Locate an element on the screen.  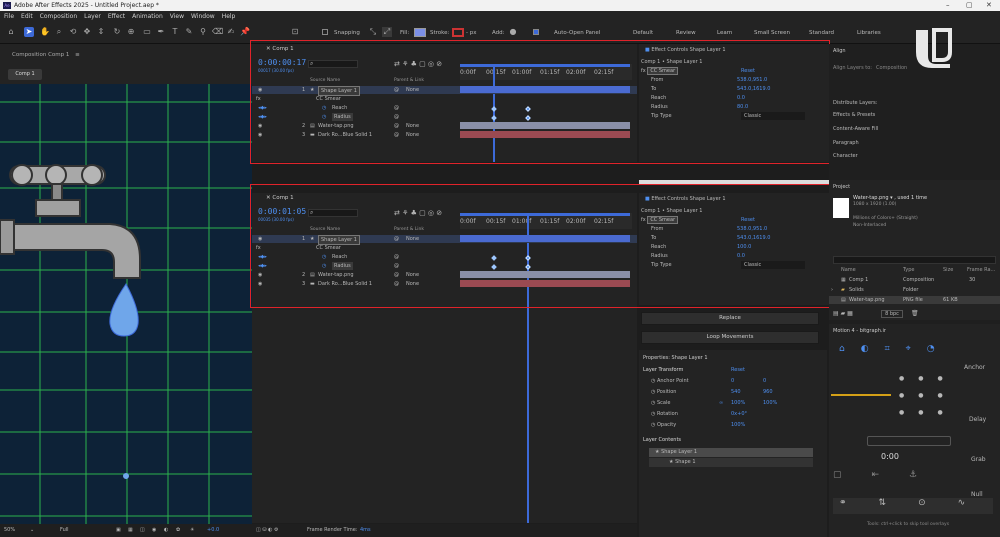
menu-layer: Layer is located at coordinates (92, 16).